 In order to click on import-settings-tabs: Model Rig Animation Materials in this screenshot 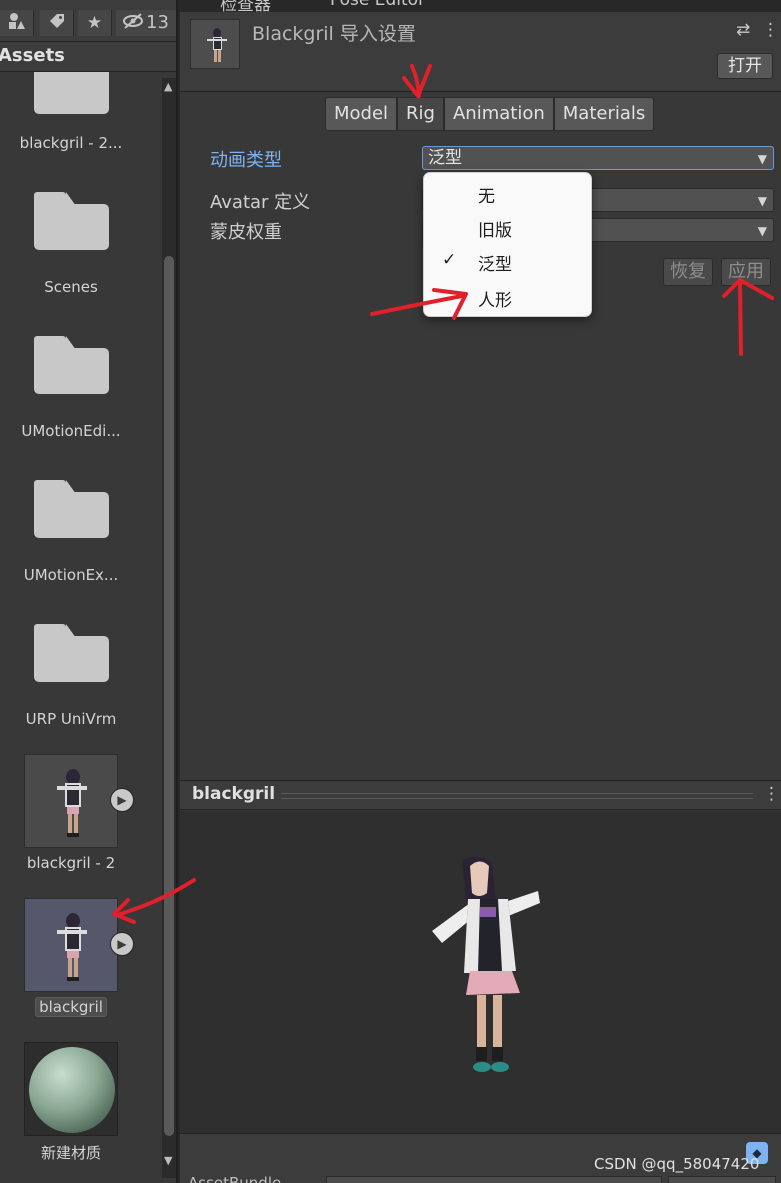, I will do `click(490, 115)`.